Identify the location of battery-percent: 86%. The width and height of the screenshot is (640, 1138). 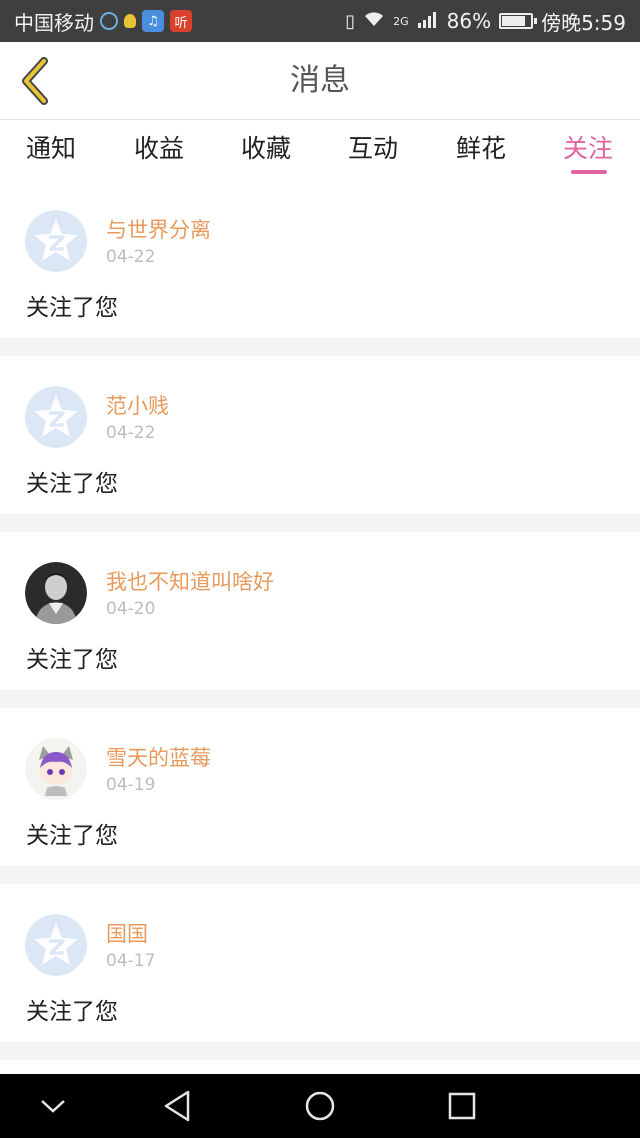
(469, 21).